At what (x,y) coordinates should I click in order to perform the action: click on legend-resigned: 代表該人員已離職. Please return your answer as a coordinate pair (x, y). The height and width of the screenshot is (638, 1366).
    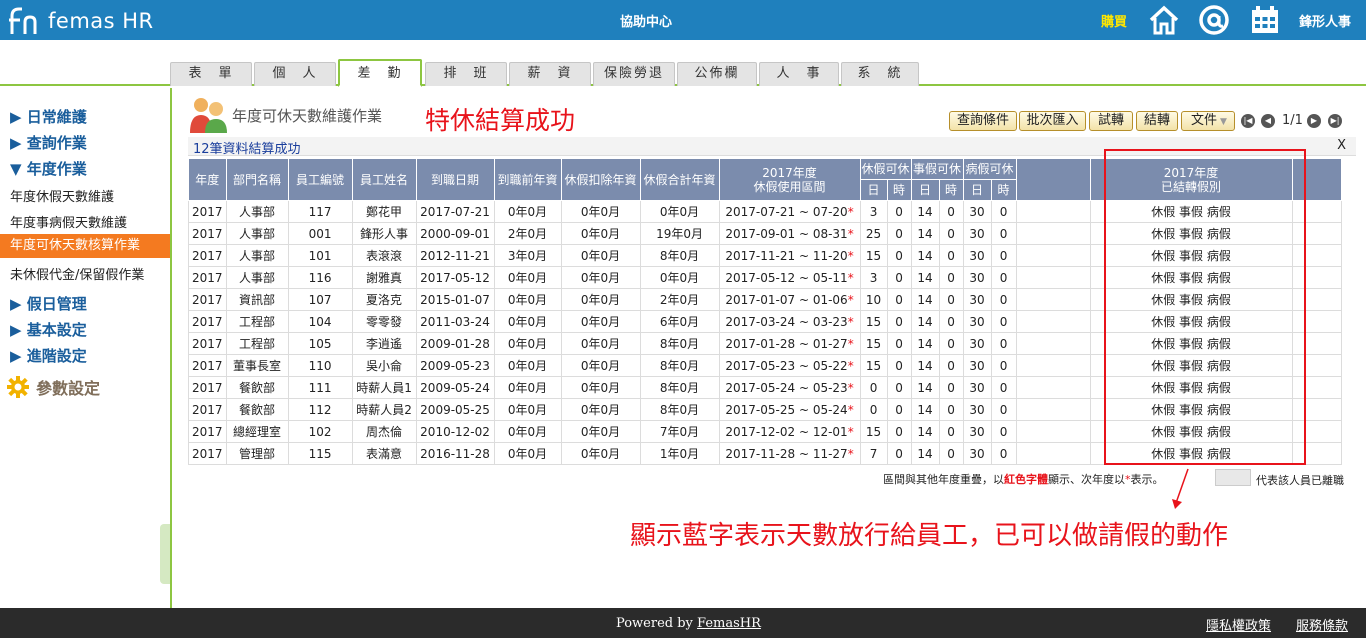
    Looking at the image, I should click on (1300, 480).